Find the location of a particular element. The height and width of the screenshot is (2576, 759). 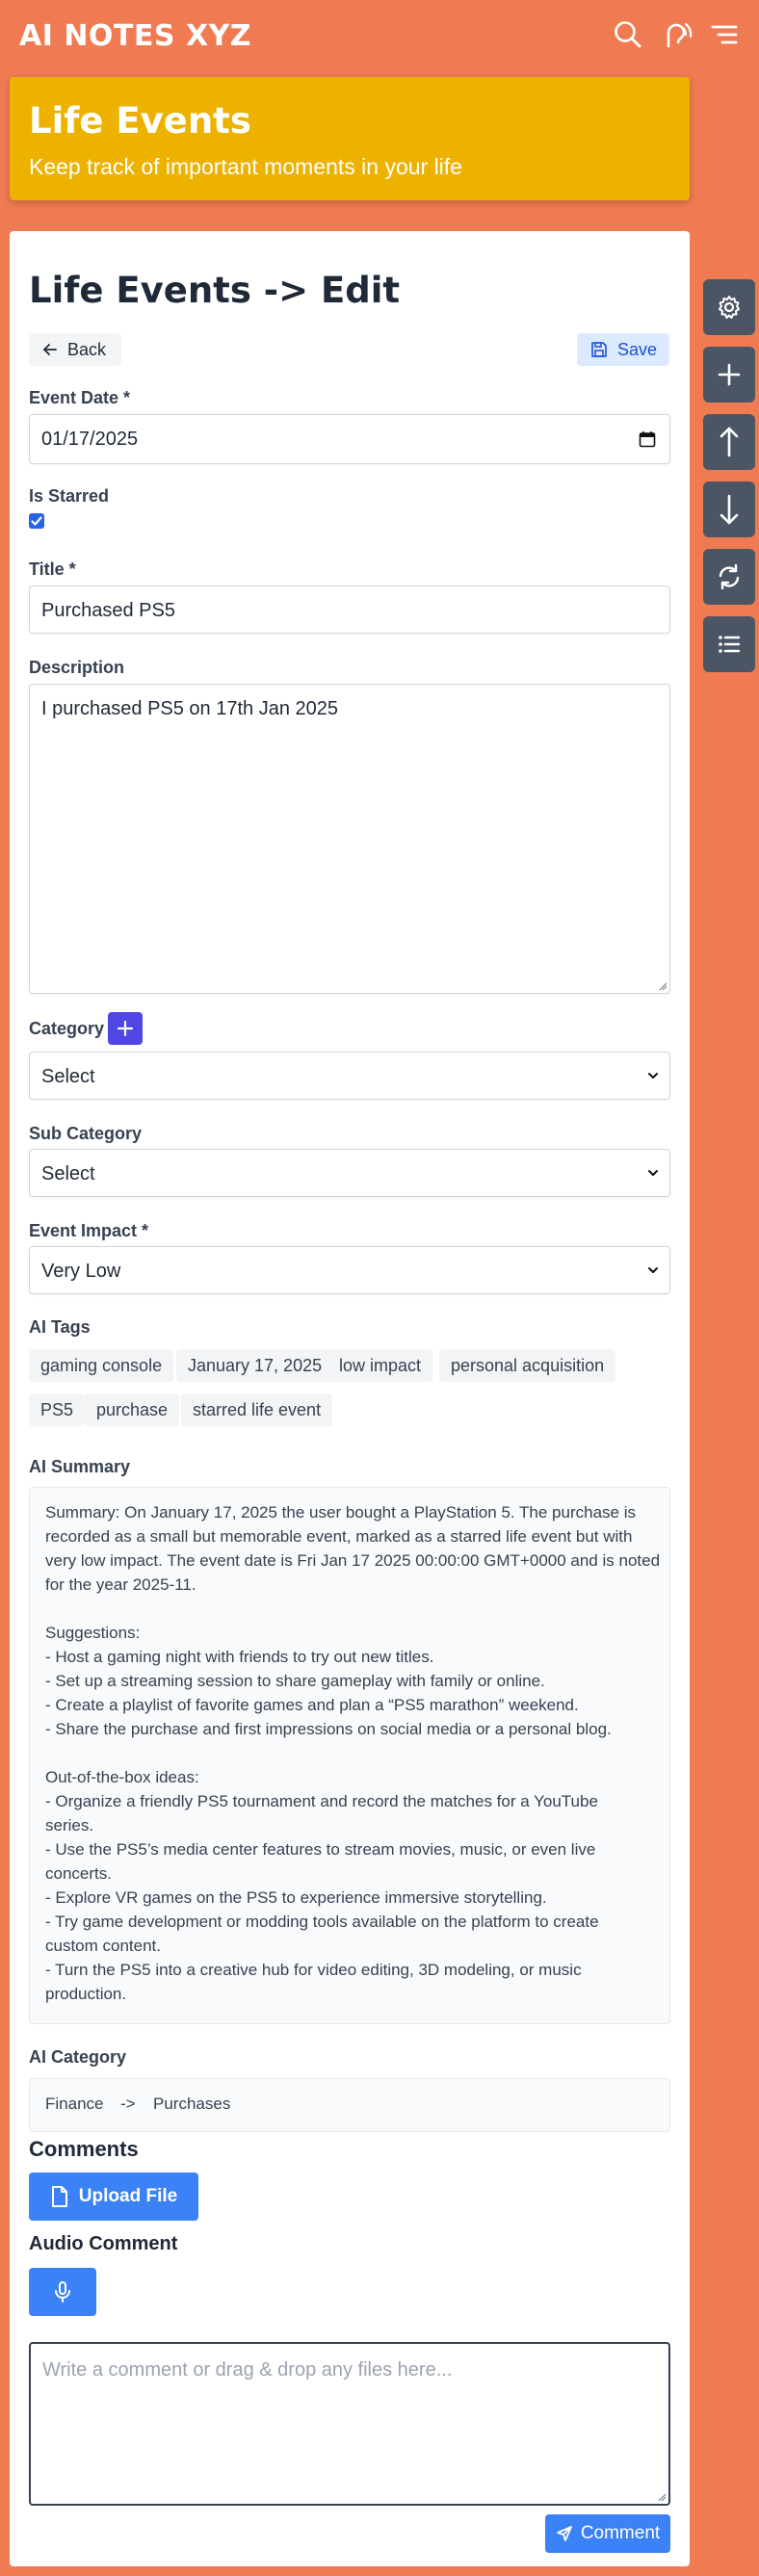

summary-line: concerts. is located at coordinates (78, 1873).